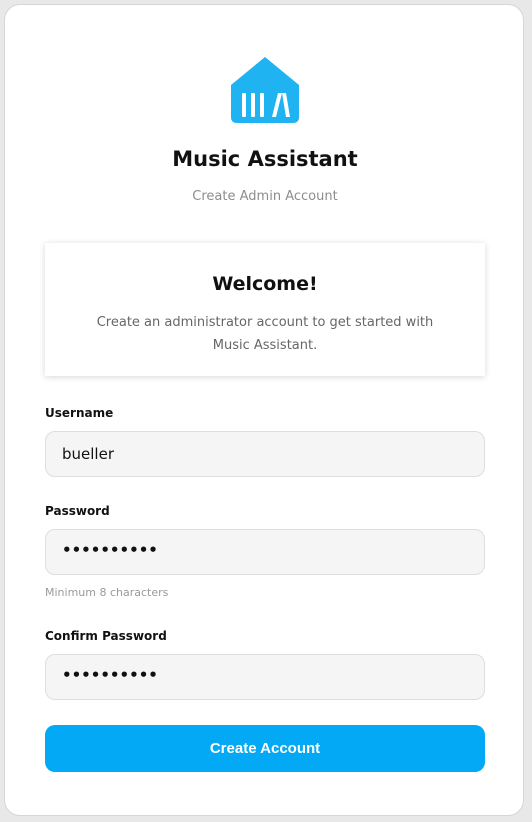  I want to click on confirm-password-label: Confirm Password, so click(106, 636).